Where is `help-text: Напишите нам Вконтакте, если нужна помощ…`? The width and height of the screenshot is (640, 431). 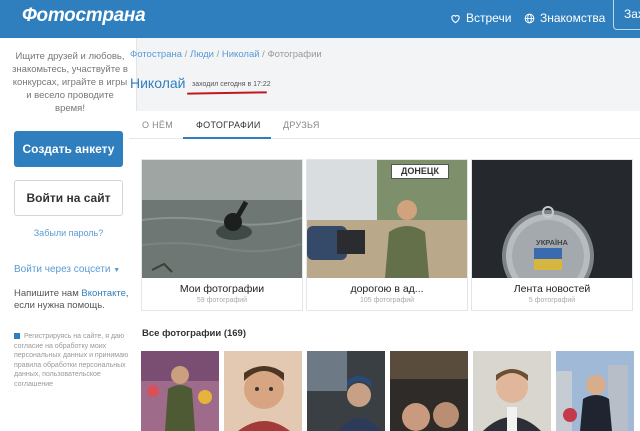
help-text: Напишите нам Вконтакте, если нужна помощ… is located at coordinates (73, 300).